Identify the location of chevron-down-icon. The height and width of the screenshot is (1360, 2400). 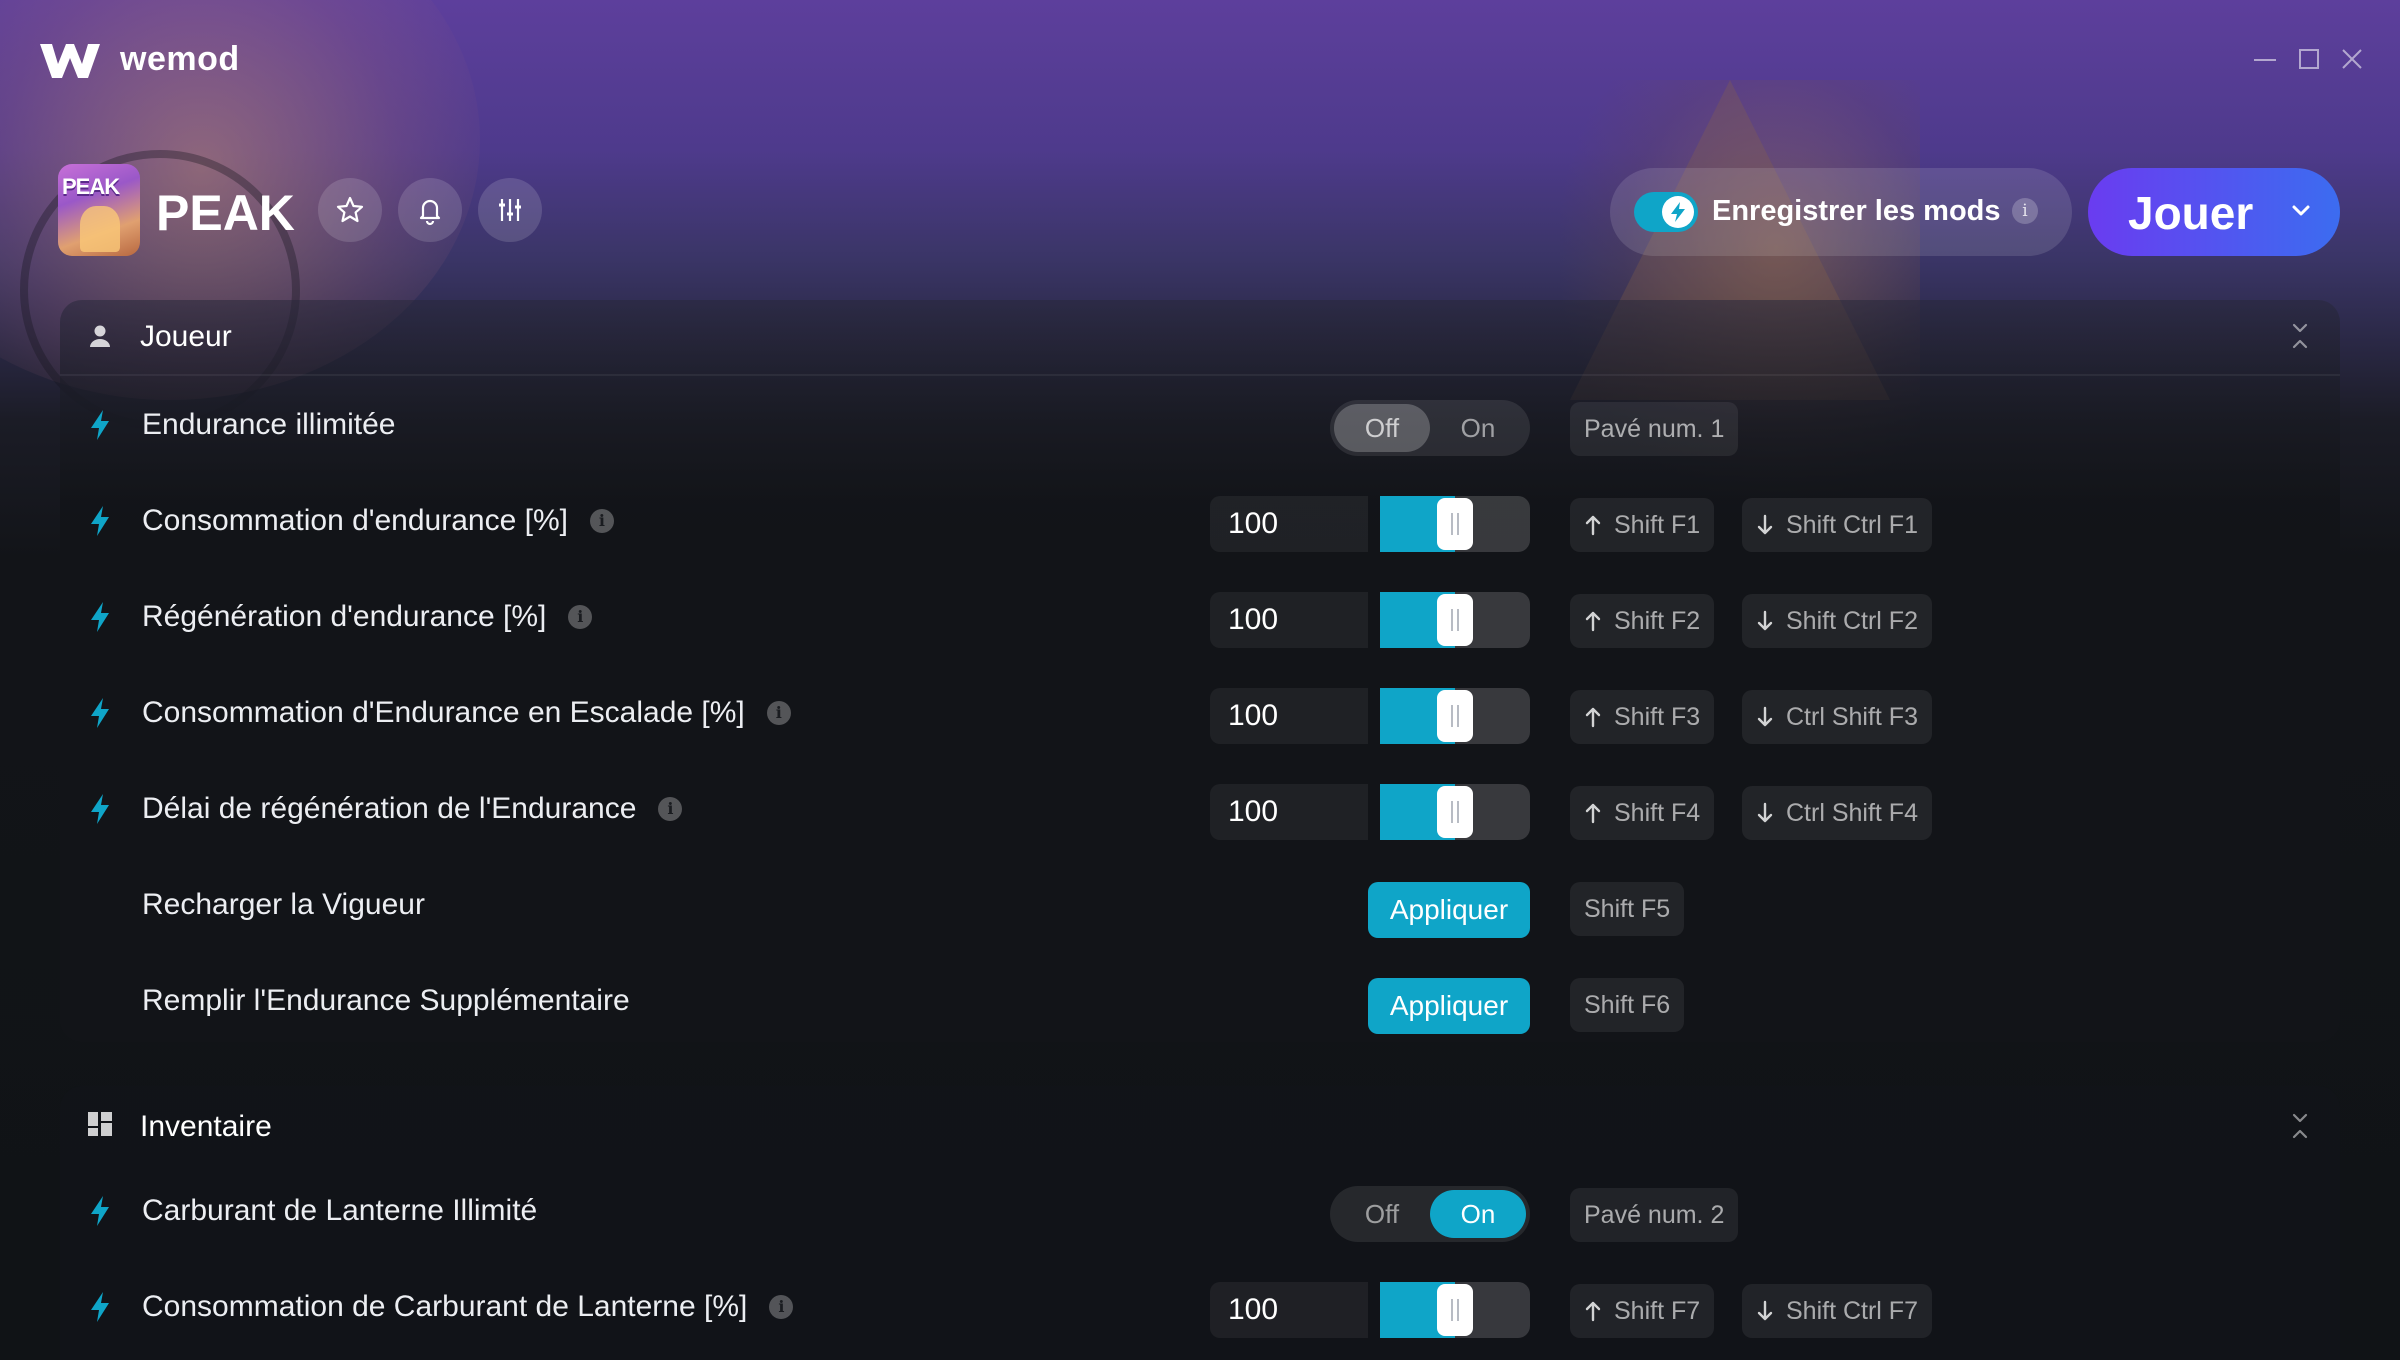
(2301, 211).